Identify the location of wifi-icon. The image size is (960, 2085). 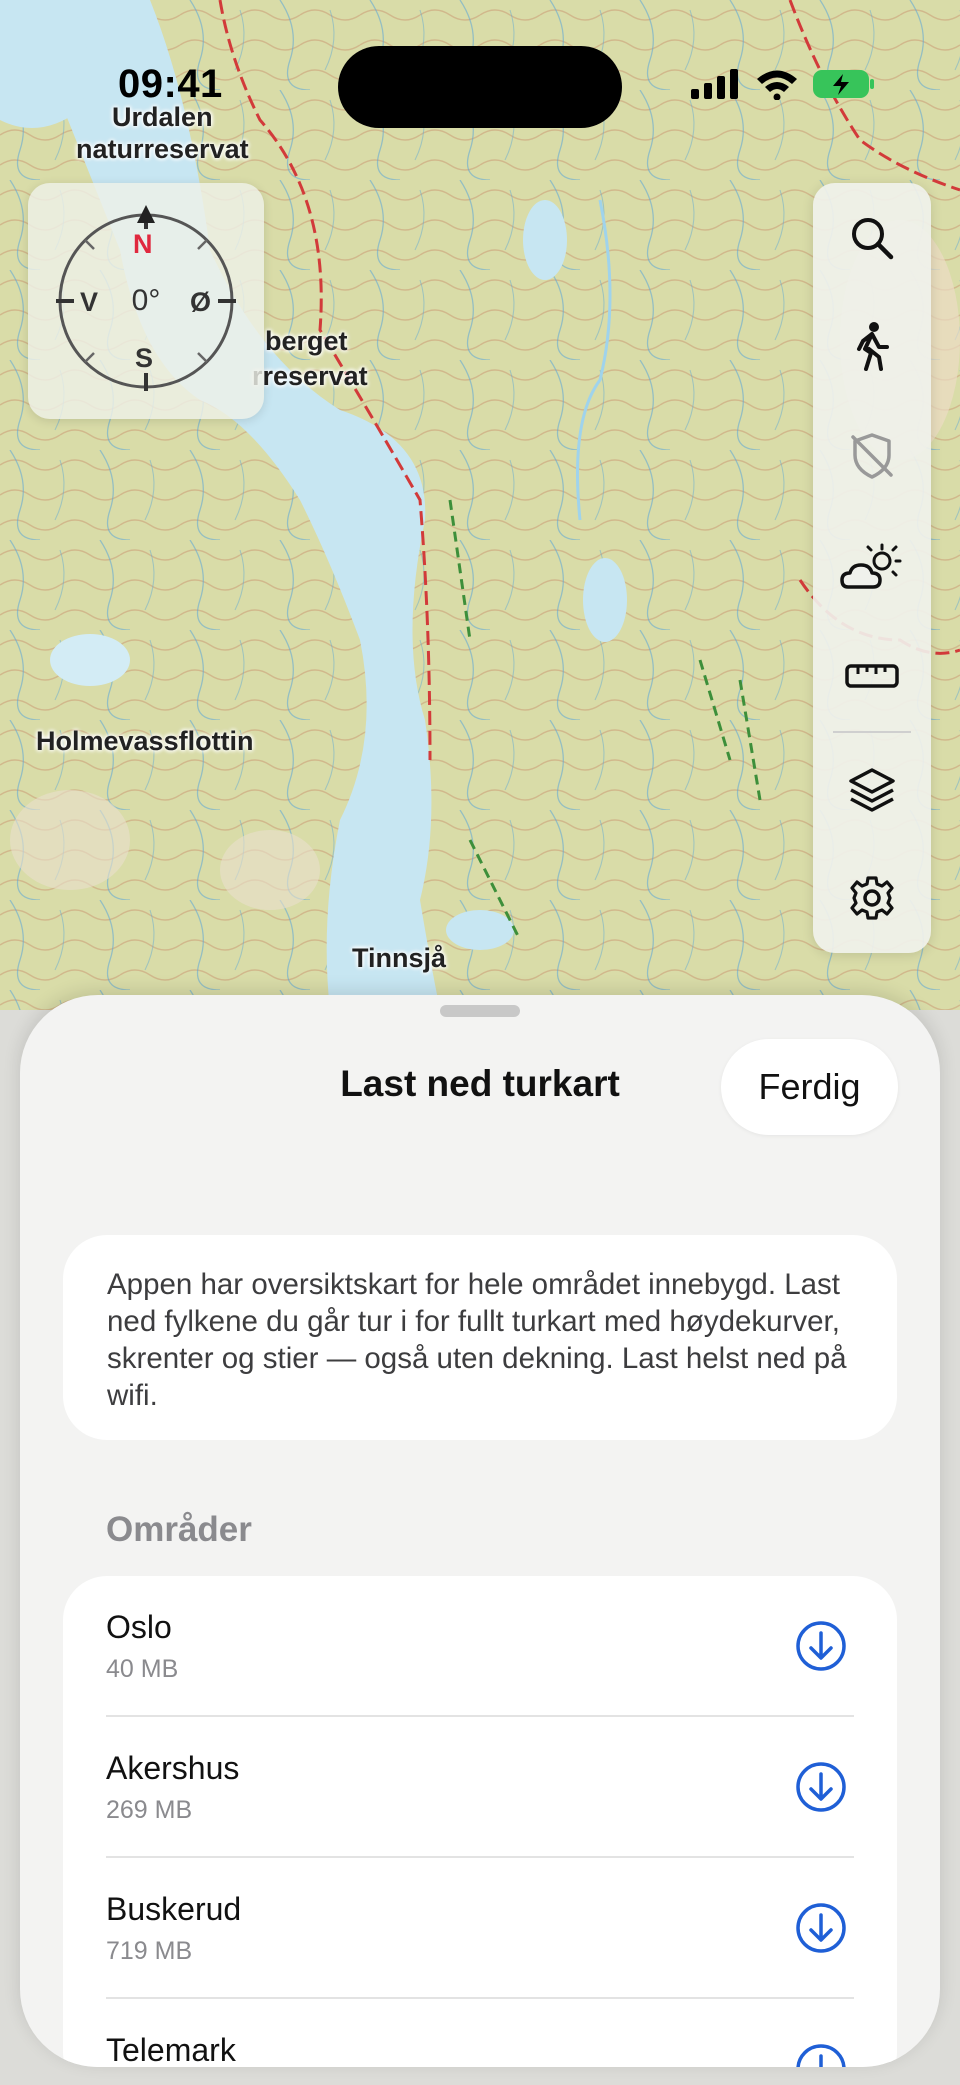
(777, 86).